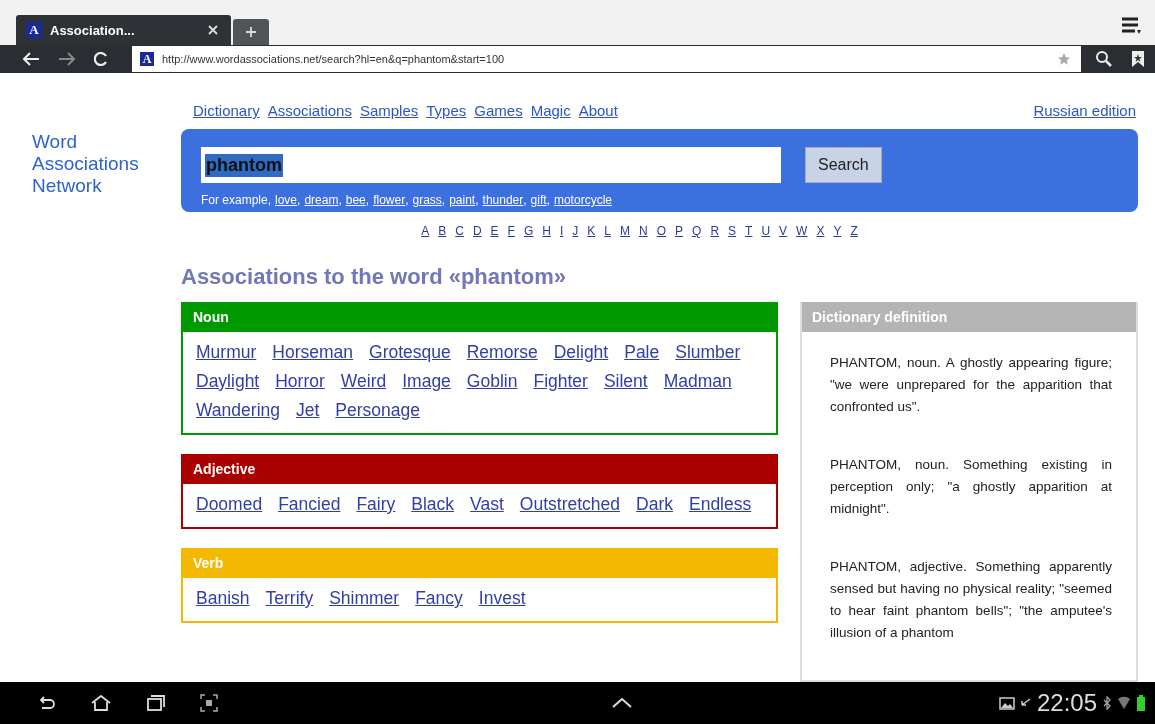 Image resolution: width=1155 pixels, height=724 pixels. What do you see at coordinates (528, 231) in the screenshot?
I see `letter-link: G` at bounding box center [528, 231].